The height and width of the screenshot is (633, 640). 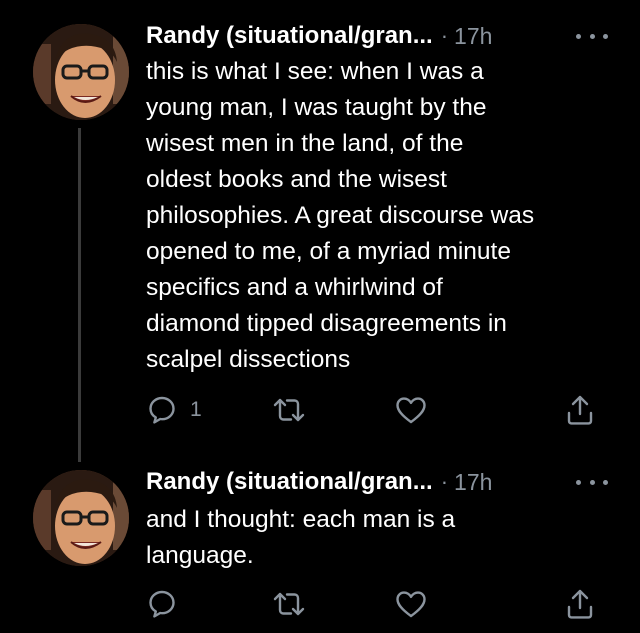 What do you see at coordinates (381, 410) in the screenshot?
I see `action-bar: 1` at bounding box center [381, 410].